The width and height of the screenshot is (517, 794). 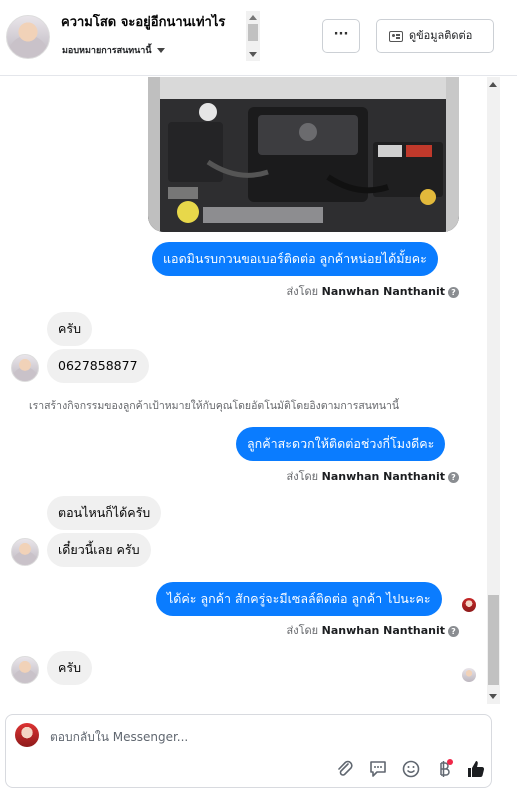 I want to click on saved-reply-icon, so click(x=378, y=769).